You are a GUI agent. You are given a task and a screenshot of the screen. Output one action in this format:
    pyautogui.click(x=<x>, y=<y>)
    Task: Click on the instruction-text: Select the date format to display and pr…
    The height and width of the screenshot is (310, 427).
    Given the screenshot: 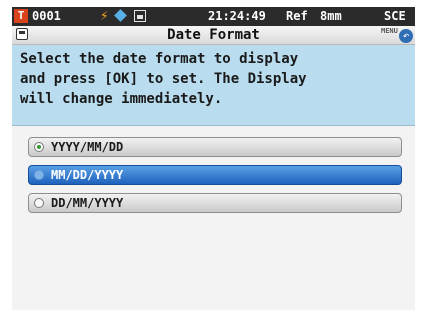 What is the action you would take?
    pyautogui.click(x=163, y=79)
    